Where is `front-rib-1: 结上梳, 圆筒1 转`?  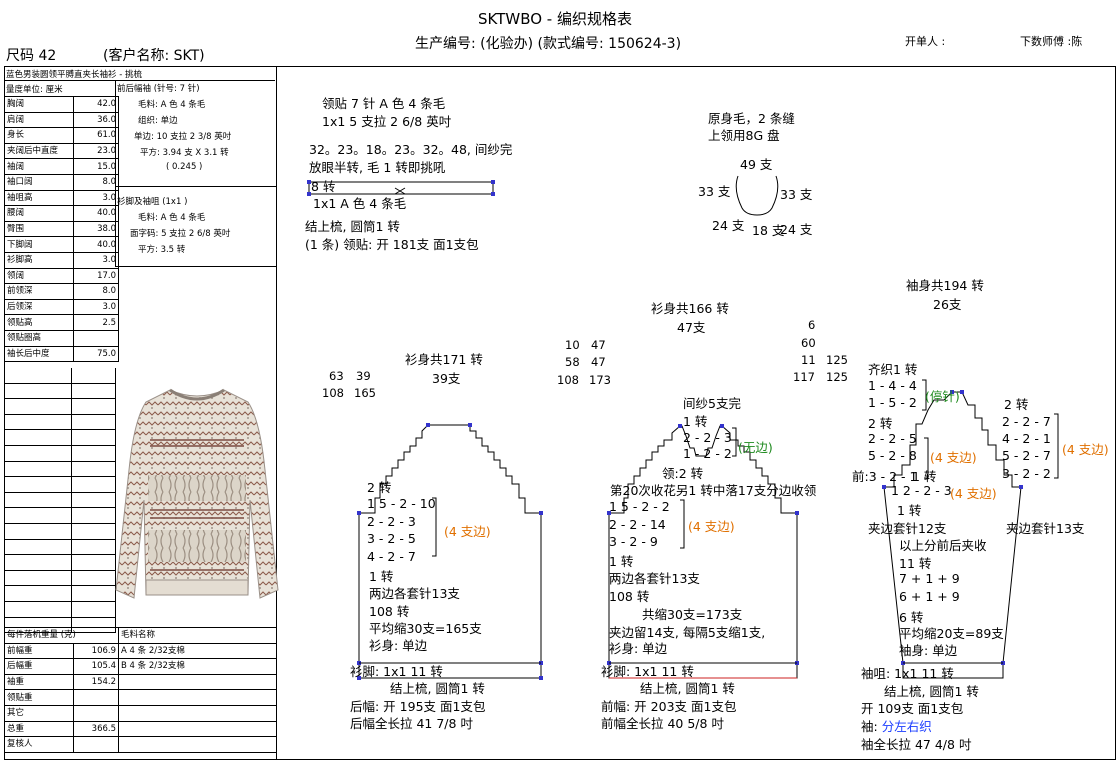
front-rib-1: 结上梳, 圆筒1 转 is located at coordinates (687, 688).